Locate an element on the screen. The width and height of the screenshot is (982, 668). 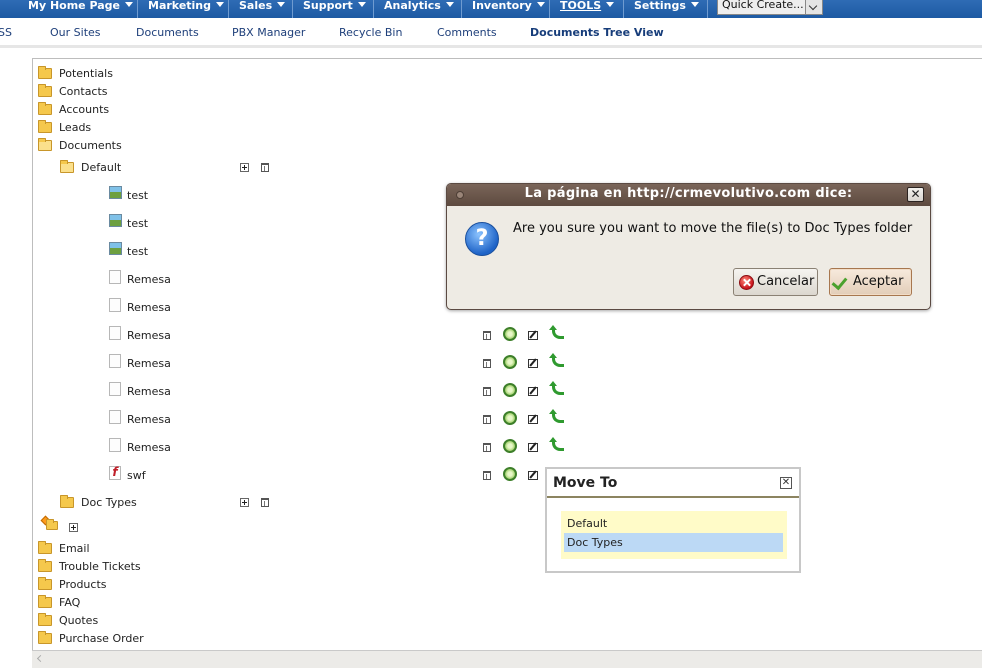
nav-settings: Settings is located at coordinates (666, 9).